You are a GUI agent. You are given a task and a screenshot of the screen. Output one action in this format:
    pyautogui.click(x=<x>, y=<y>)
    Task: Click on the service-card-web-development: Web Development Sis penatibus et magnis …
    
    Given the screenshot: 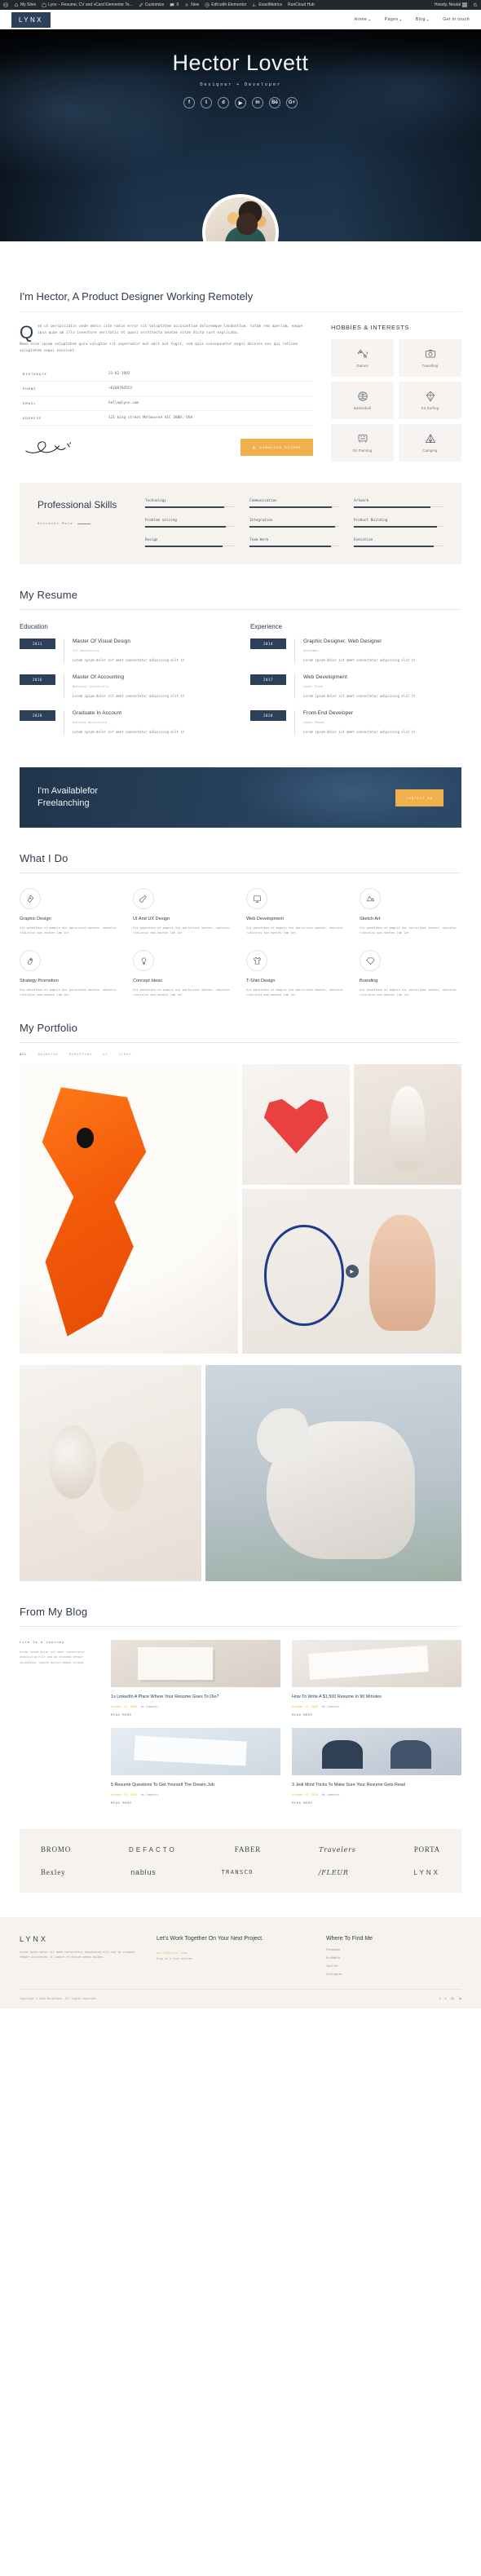 What is the action you would take?
    pyautogui.click(x=297, y=911)
    